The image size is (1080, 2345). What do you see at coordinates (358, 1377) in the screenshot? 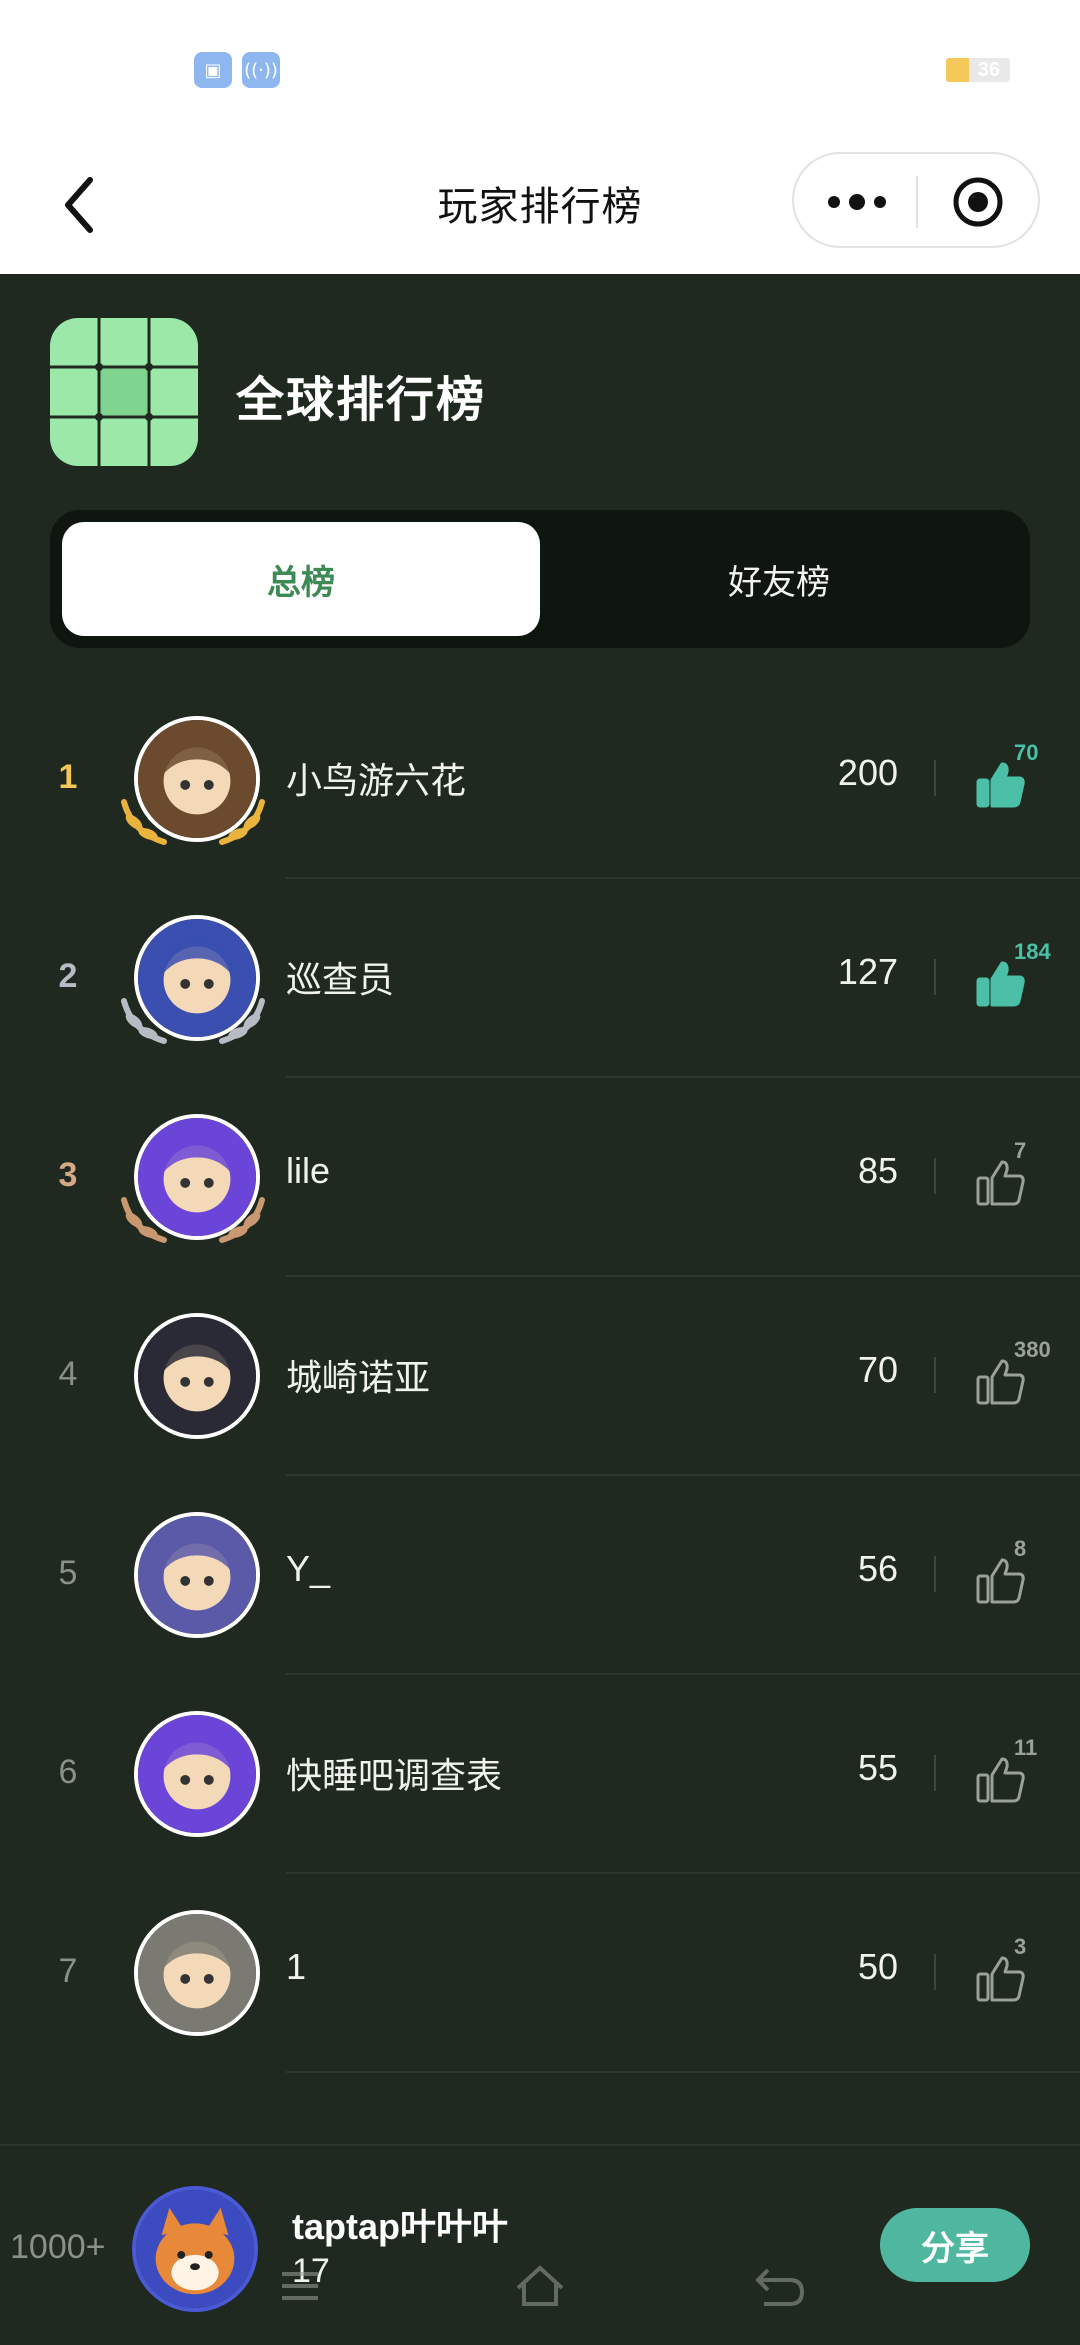
I see `player-name: 城崎诺亚` at bounding box center [358, 1377].